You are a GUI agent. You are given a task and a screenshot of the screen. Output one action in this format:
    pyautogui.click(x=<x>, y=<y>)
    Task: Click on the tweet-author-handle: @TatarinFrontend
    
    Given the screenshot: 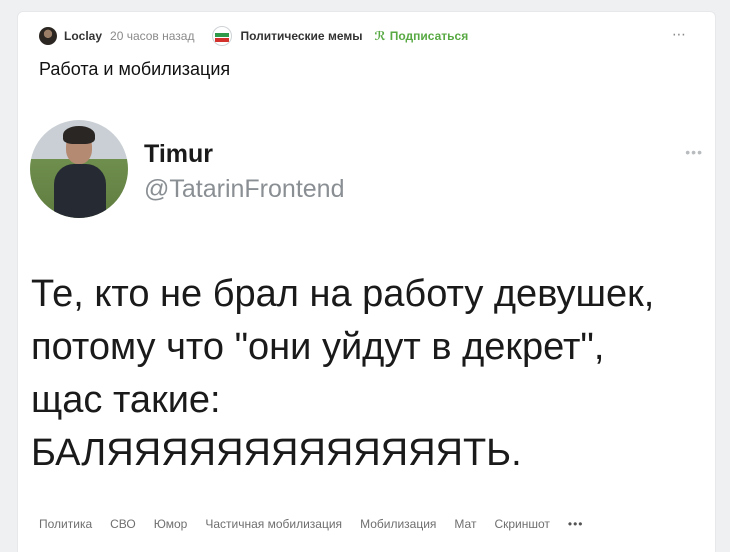 What is the action you would take?
    pyautogui.click(x=244, y=189)
    